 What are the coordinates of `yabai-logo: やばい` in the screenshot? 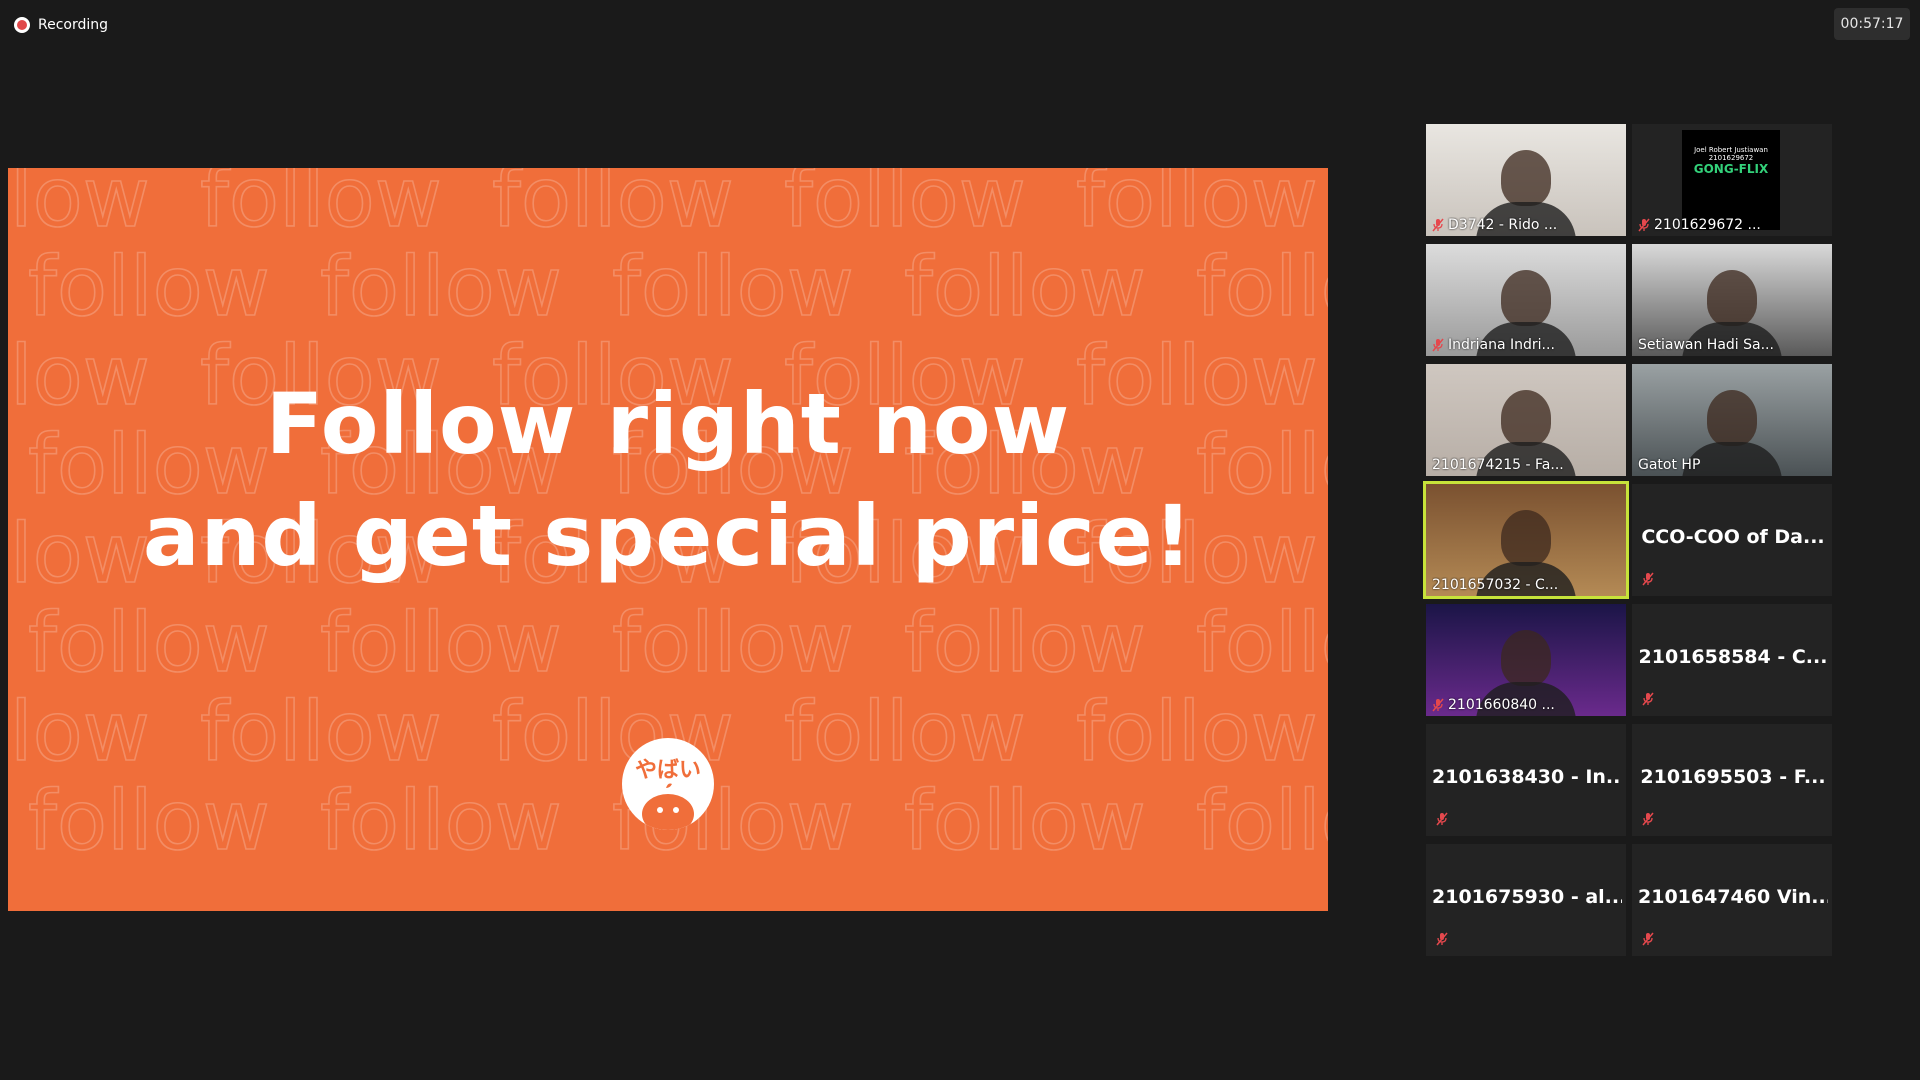 It's located at (668, 784).